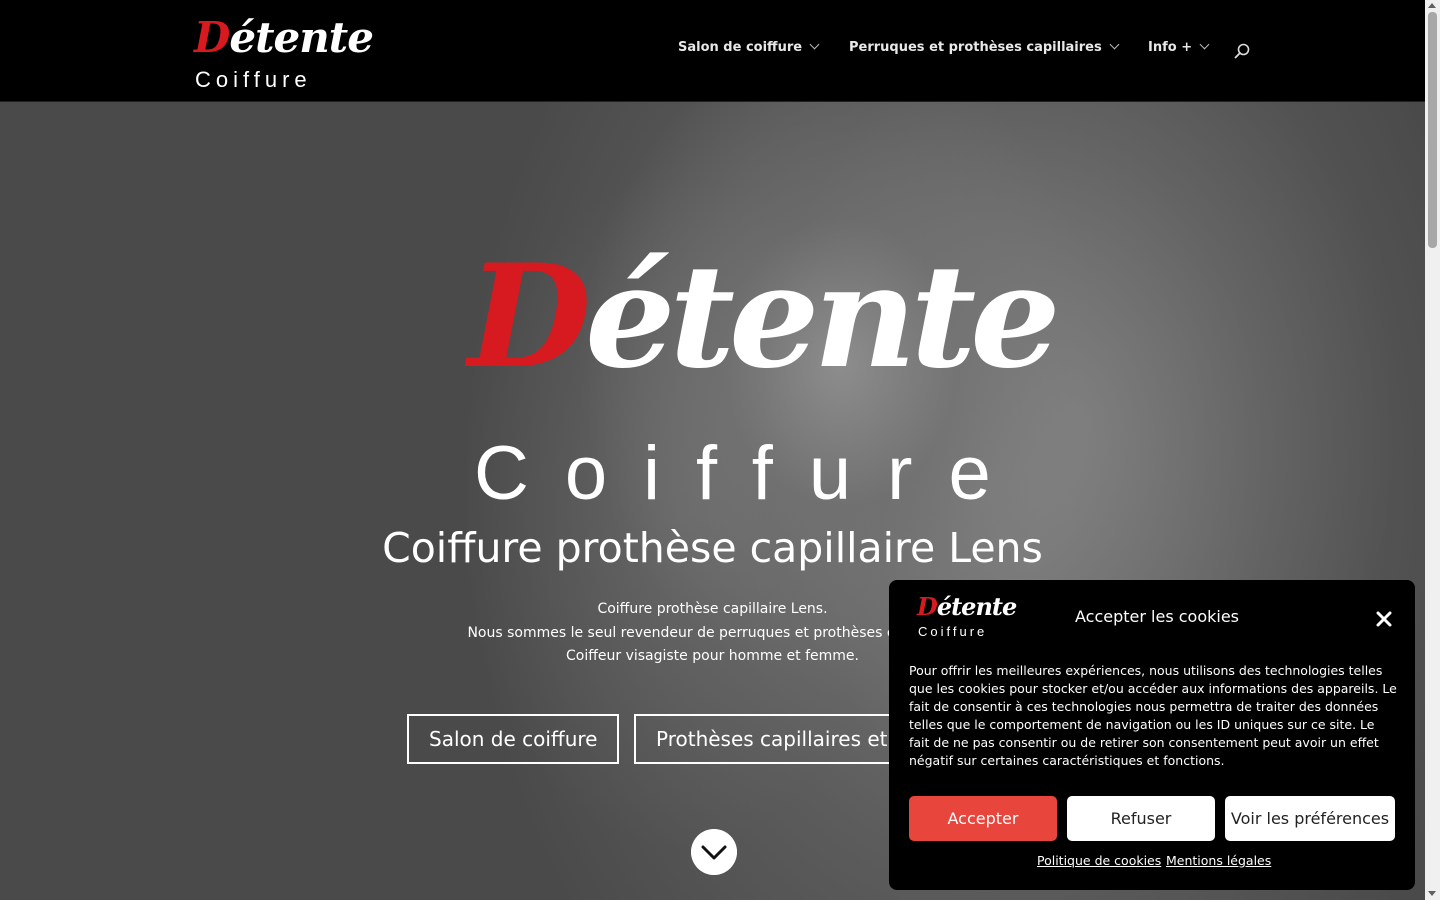 The image size is (1440, 900). I want to click on scroll-down-icon, so click(1432, 893).